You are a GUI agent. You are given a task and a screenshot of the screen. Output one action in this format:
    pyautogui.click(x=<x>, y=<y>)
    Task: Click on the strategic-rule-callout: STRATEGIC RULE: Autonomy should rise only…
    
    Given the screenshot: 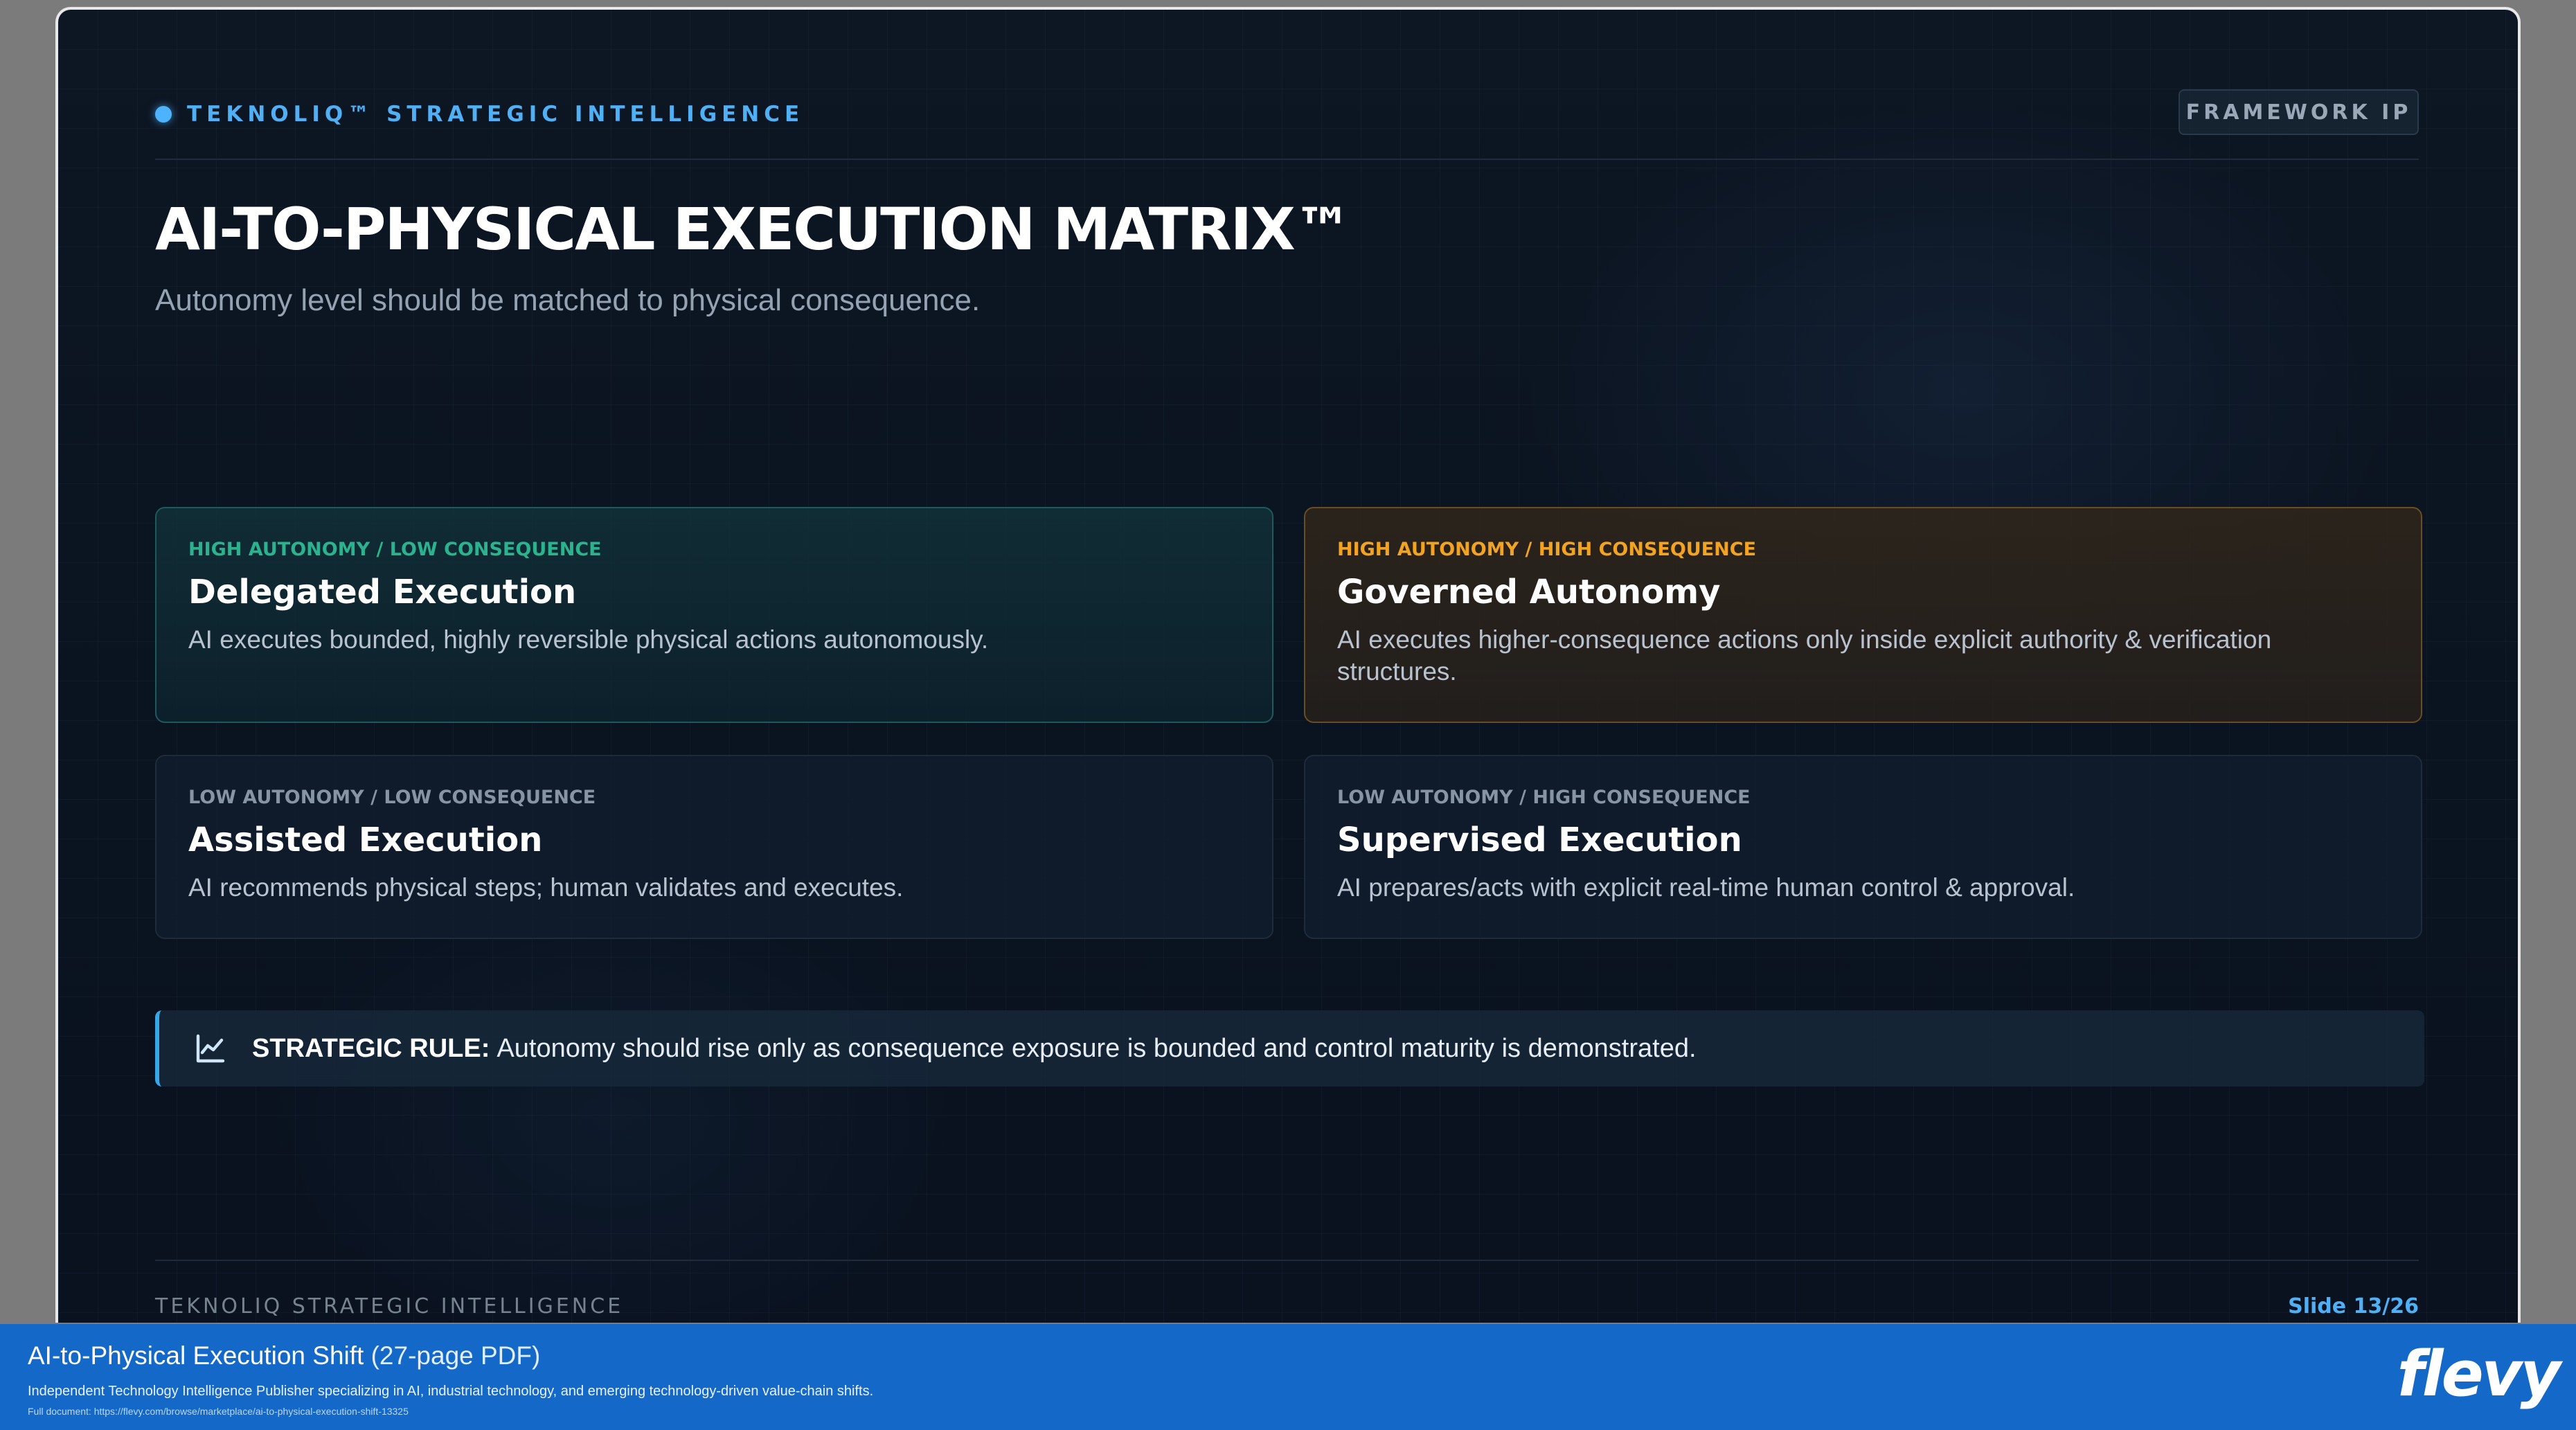 What is the action you would take?
    pyautogui.click(x=1289, y=1048)
    